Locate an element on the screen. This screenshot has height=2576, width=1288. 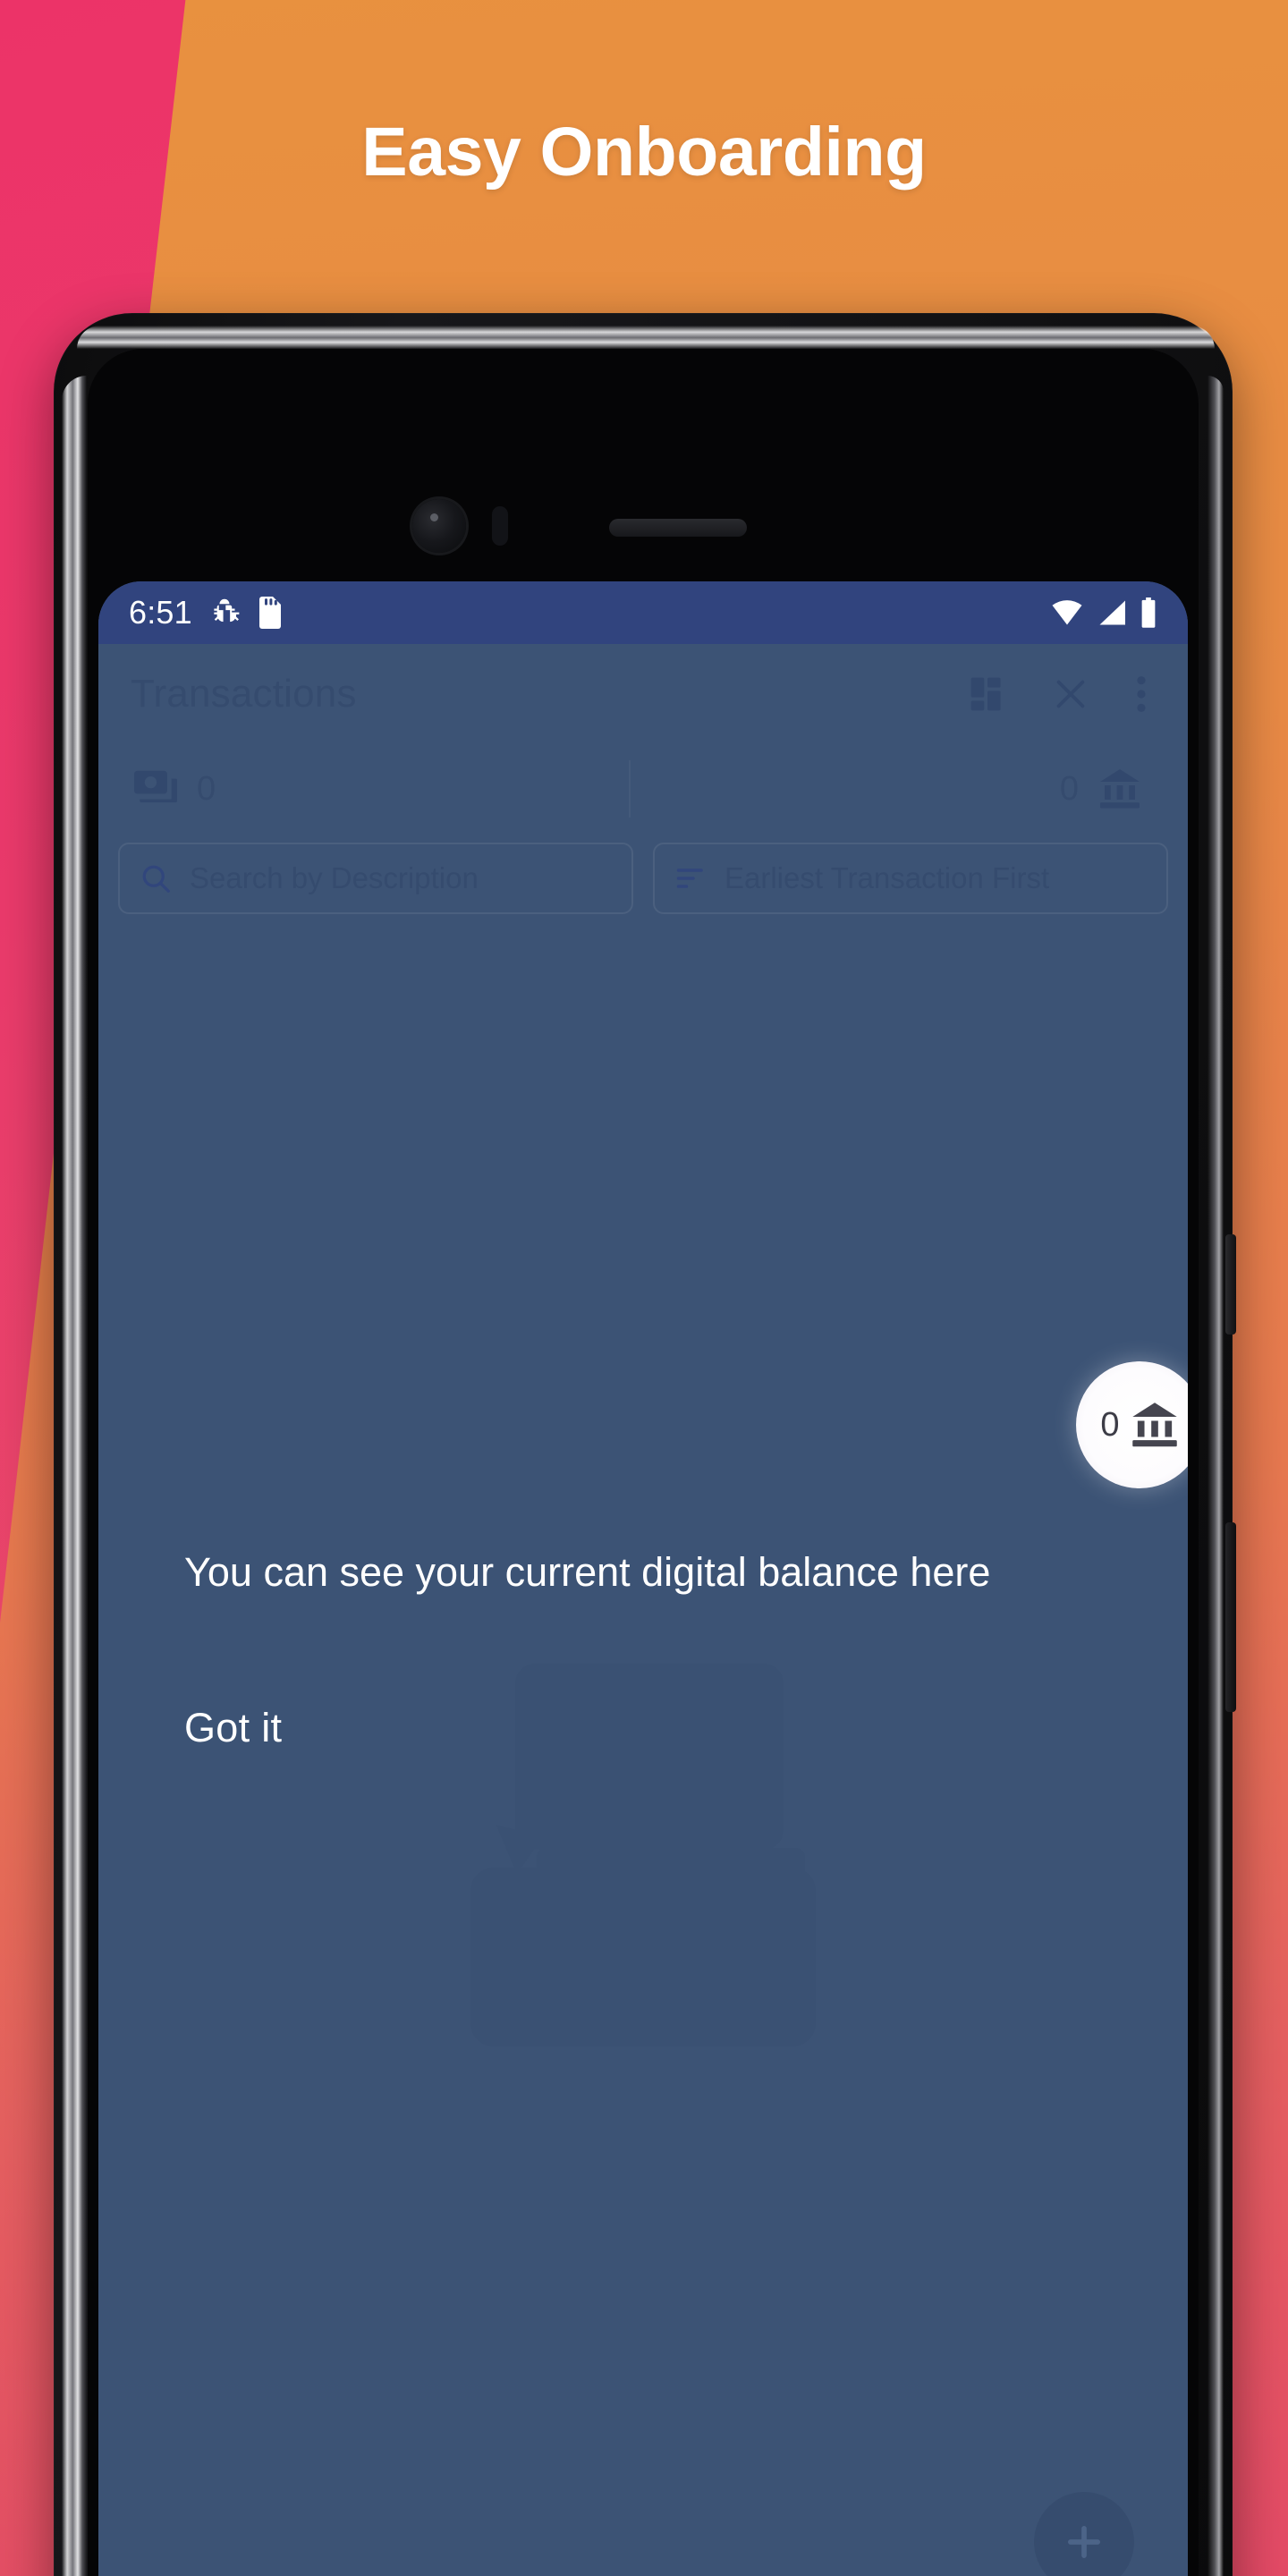
search-input: Search by Description is located at coordinates (375, 878).